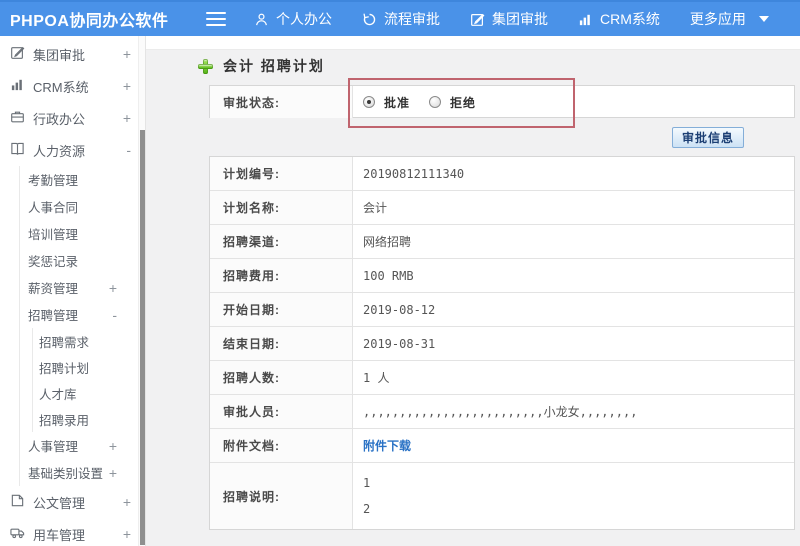 The width and height of the screenshot is (800, 546). What do you see at coordinates (387, 242) in the screenshot?
I see `field-value: 网络招聘` at bounding box center [387, 242].